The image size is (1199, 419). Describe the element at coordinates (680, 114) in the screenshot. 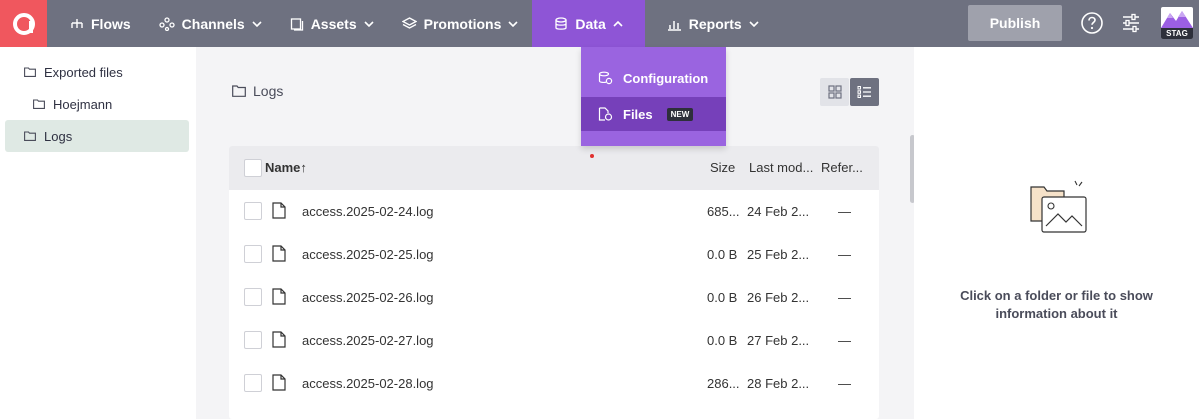

I see `new-badge: NEW` at that location.